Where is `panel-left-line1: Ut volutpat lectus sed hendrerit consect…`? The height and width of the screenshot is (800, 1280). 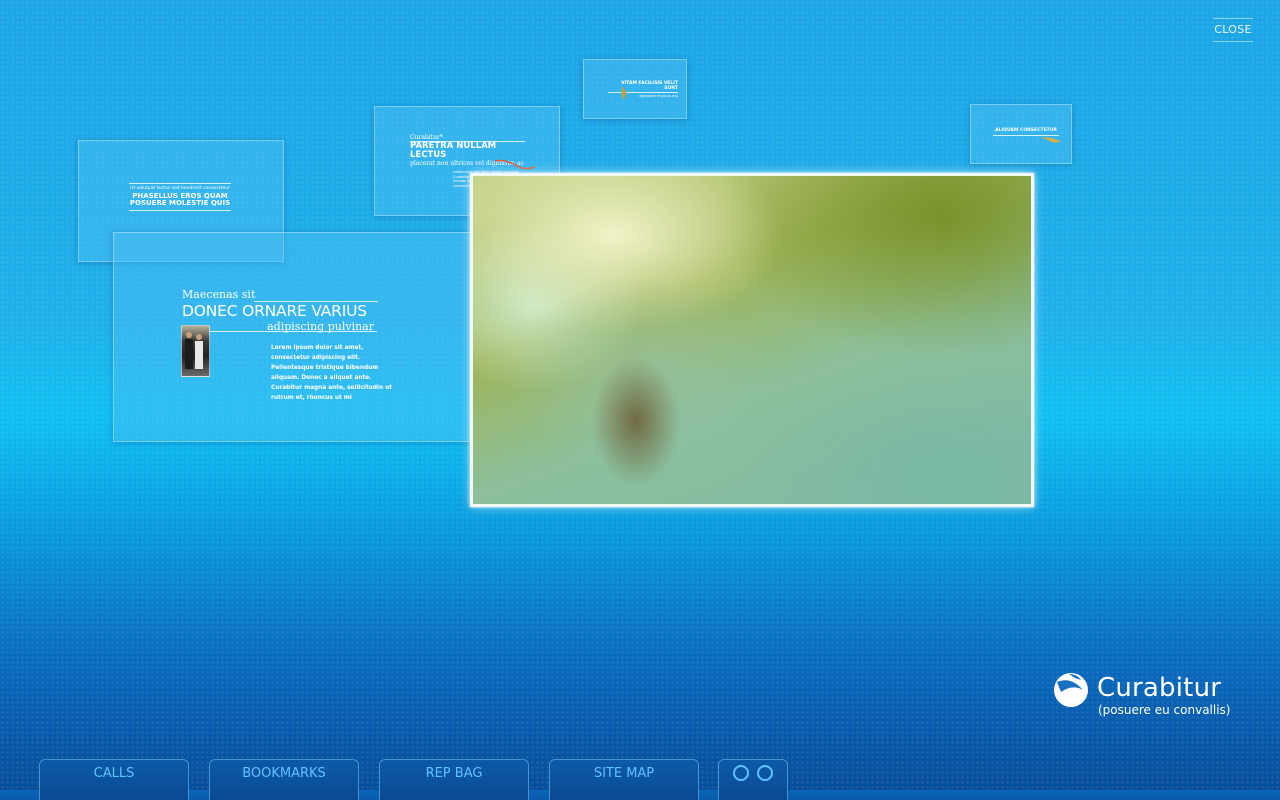 panel-left-line1: Ut volutpat lectus sed hendrerit consect… is located at coordinates (180, 188).